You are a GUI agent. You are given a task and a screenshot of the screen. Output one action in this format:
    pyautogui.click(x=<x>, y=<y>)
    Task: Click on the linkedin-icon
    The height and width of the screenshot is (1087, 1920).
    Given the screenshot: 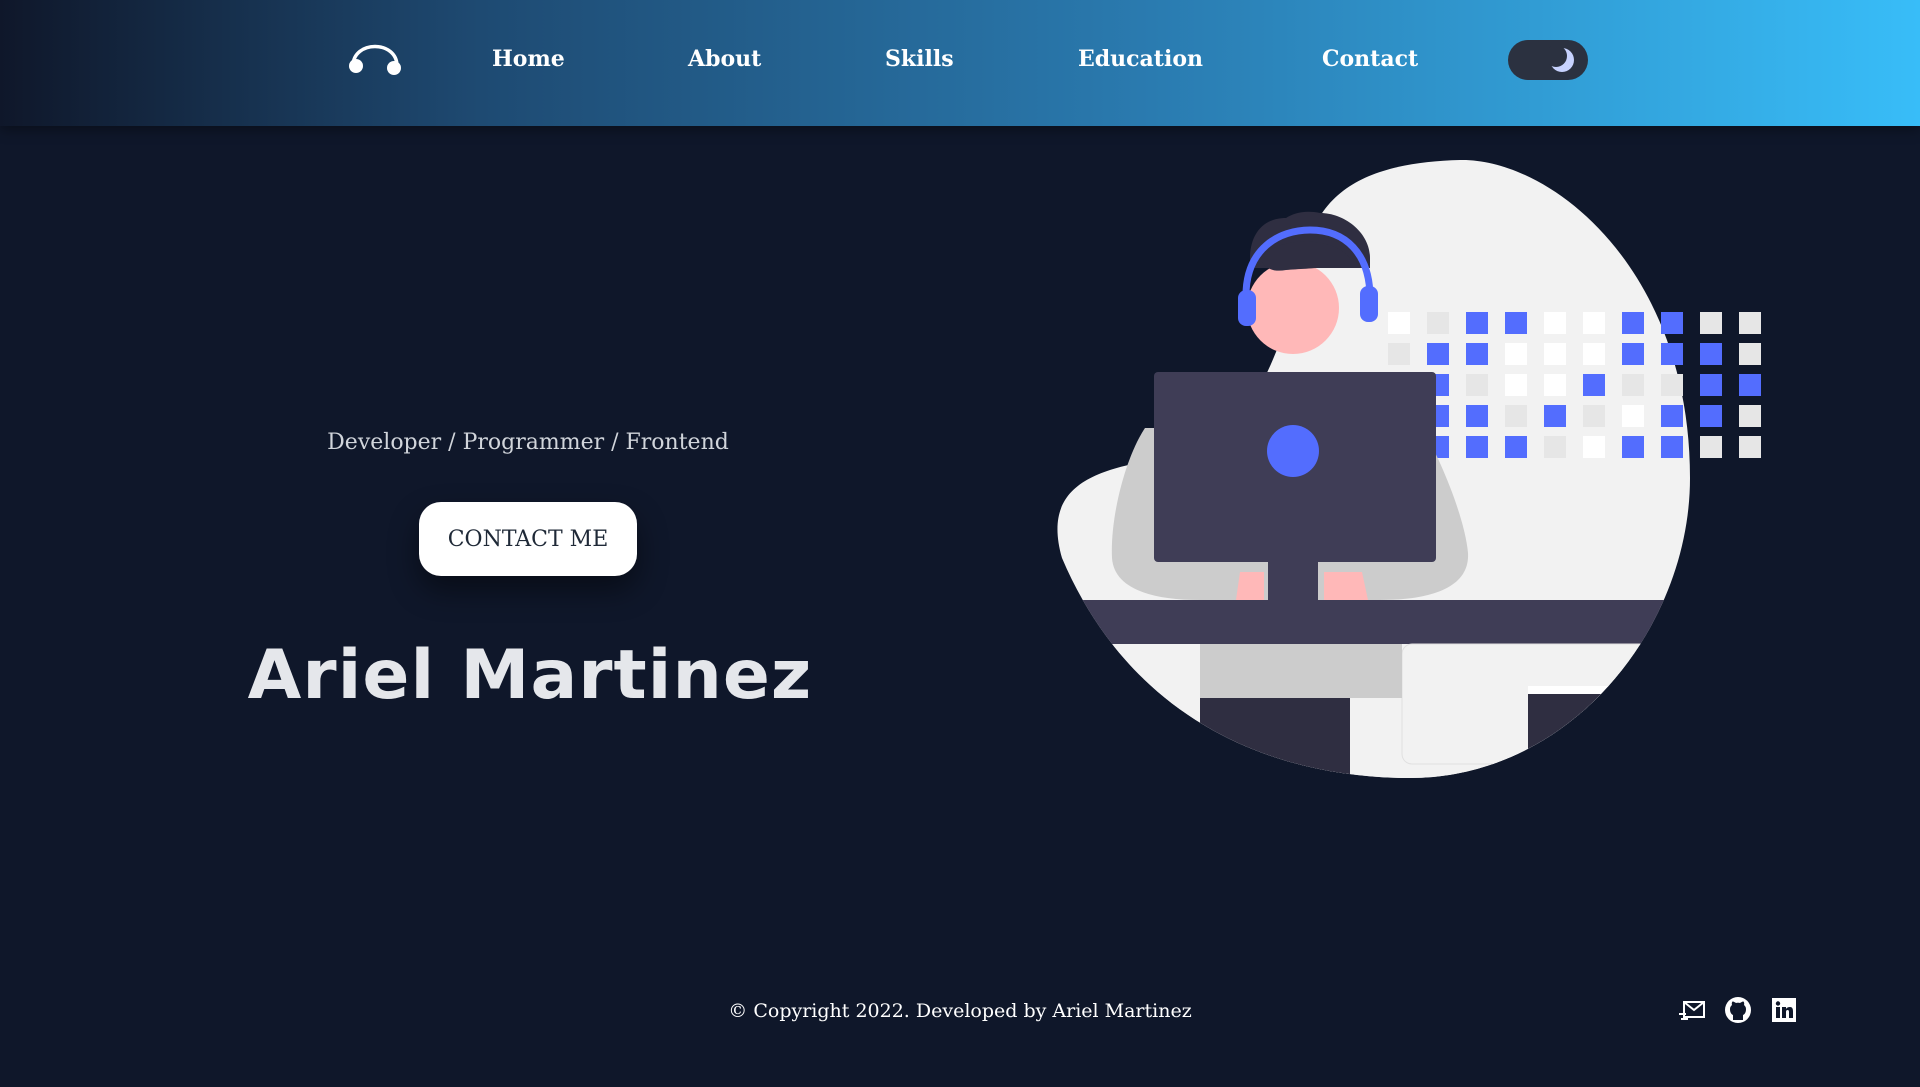 What is the action you would take?
    pyautogui.click(x=1784, y=1010)
    